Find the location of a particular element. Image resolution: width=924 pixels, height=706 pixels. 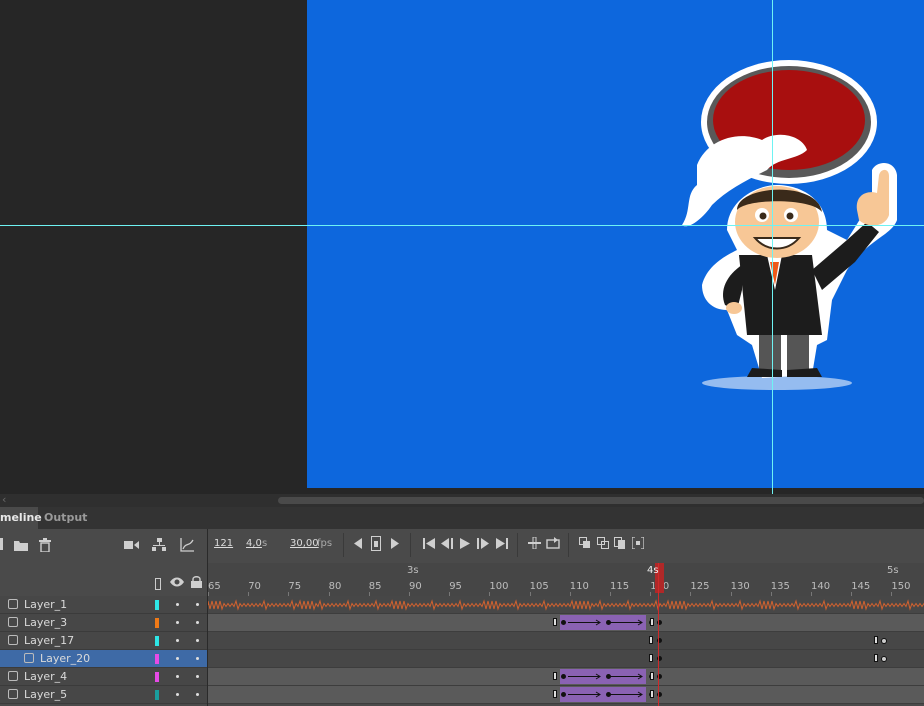

layer-row: Layer_4 is located at coordinates (103, 677).